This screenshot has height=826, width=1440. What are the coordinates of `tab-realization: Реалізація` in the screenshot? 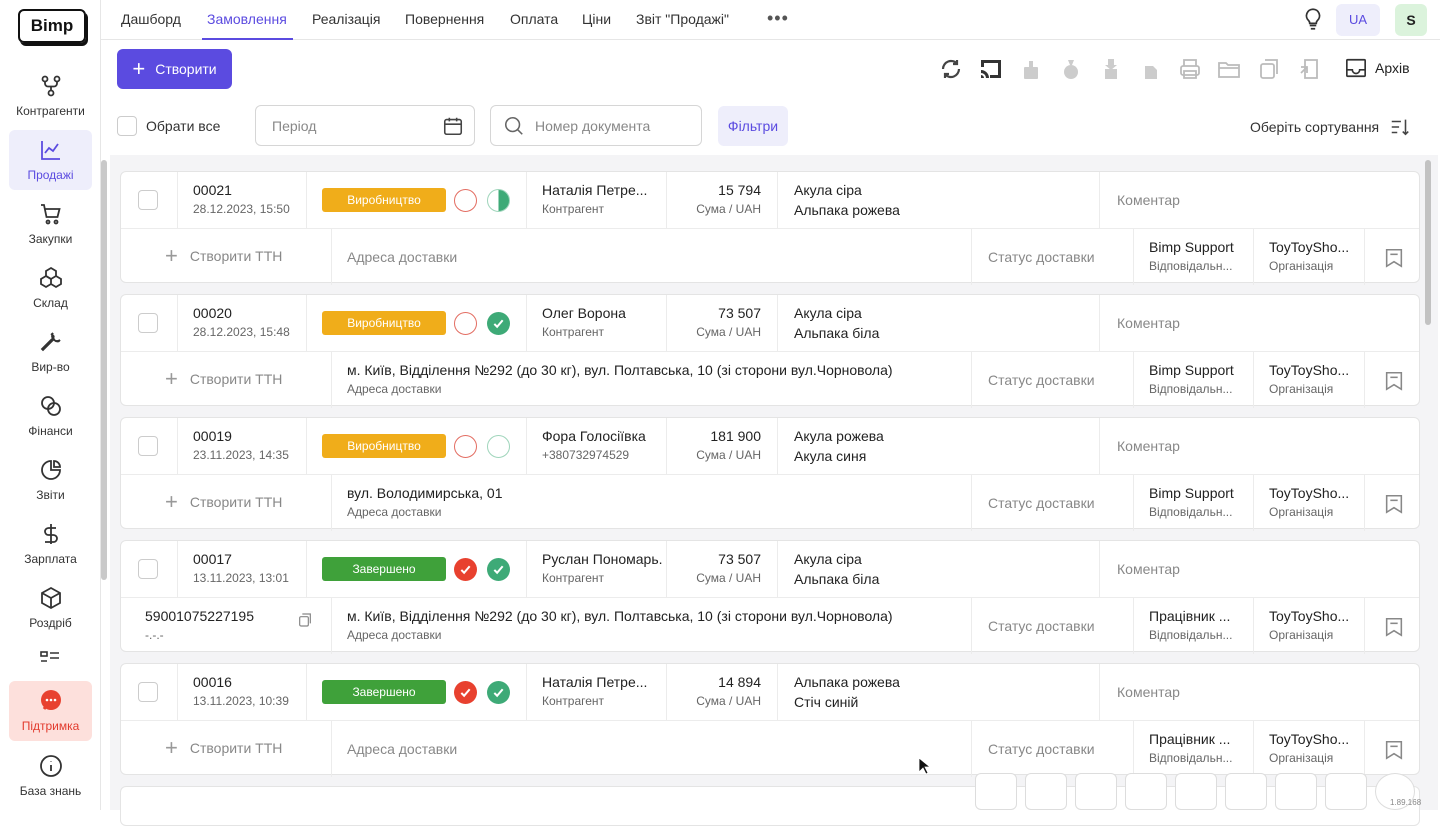 It's located at (346, 20).